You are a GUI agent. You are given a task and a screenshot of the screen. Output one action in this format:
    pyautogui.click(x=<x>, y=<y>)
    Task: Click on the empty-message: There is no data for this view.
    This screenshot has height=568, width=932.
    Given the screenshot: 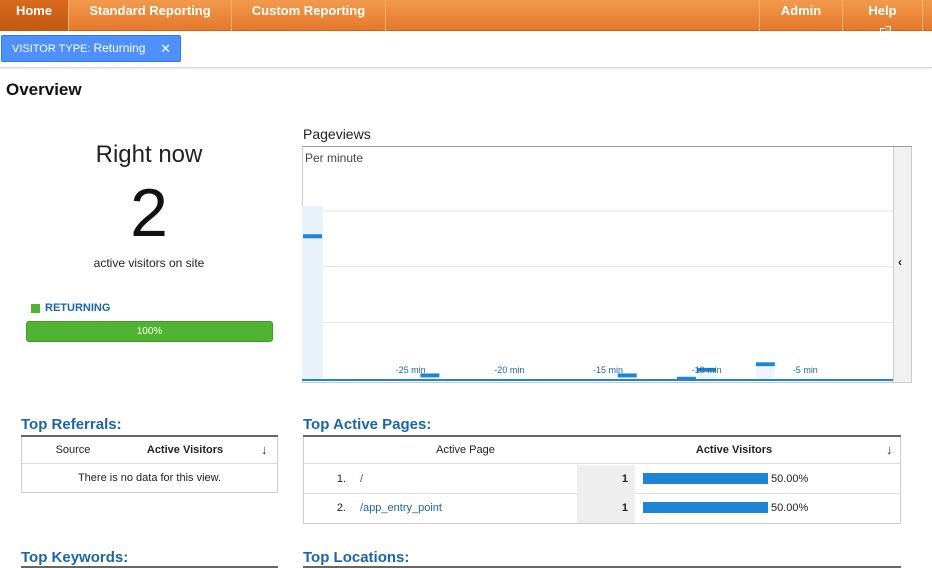 What is the action you would take?
    pyautogui.click(x=149, y=478)
    